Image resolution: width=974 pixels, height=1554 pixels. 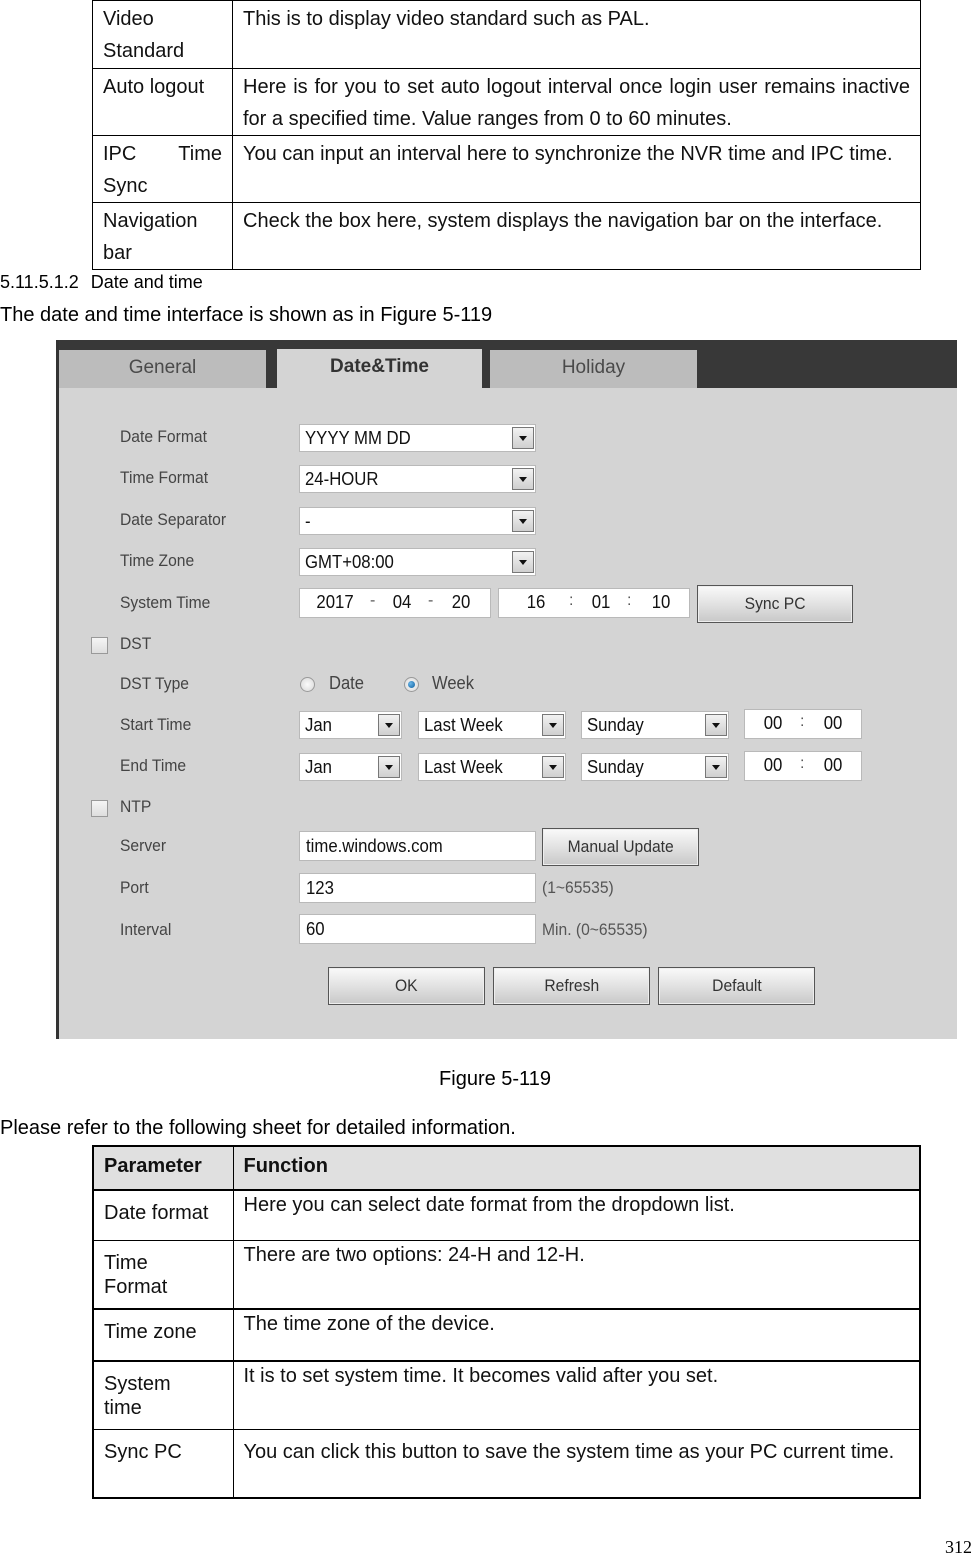 What do you see at coordinates (536, 602) in the screenshot?
I see `hour-field: 16` at bounding box center [536, 602].